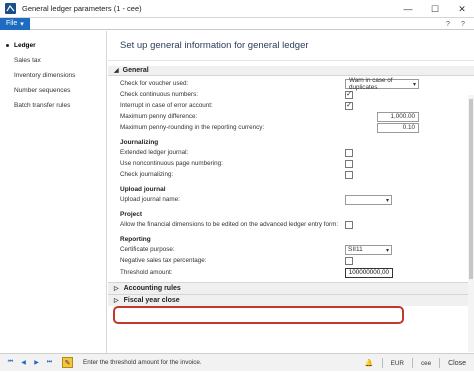 The image size is (474, 372). What do you see at coordinates (53, 45) in the screenshot?
I see `nav-item-ledger: Ledger` at bounding box center [53, 45].